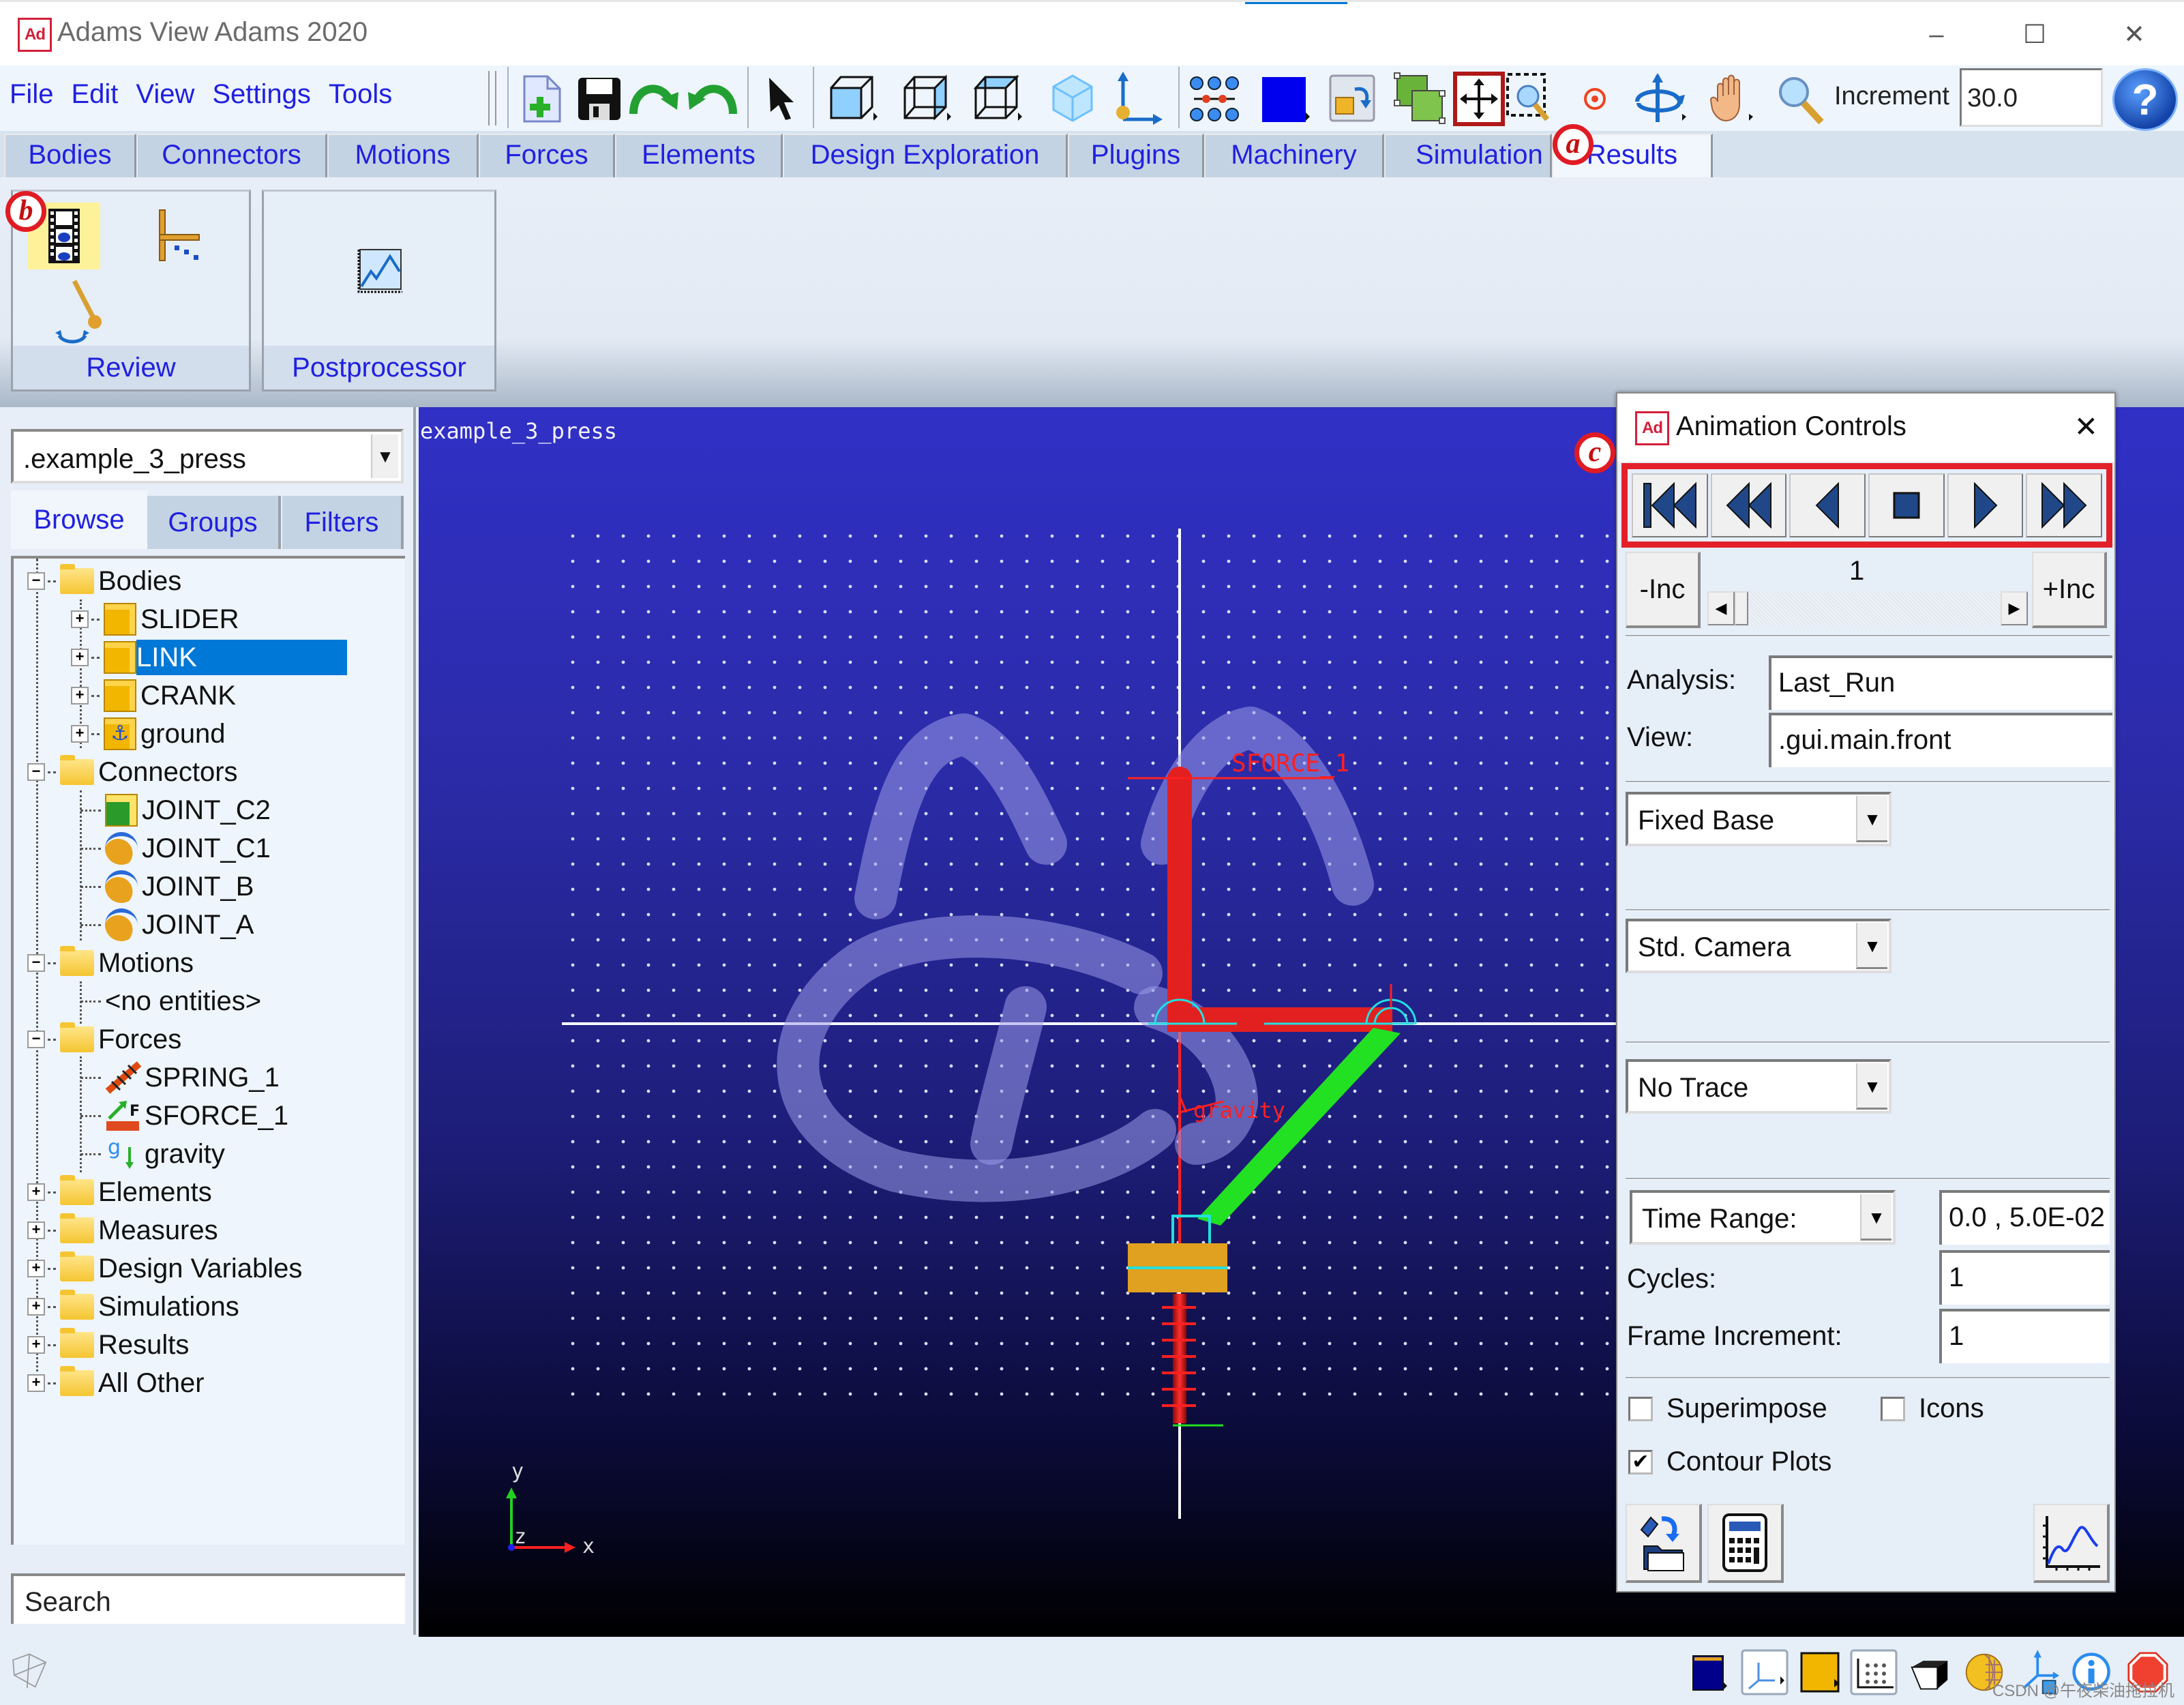  I want to click on postprocessor-button, so click(380, 271).